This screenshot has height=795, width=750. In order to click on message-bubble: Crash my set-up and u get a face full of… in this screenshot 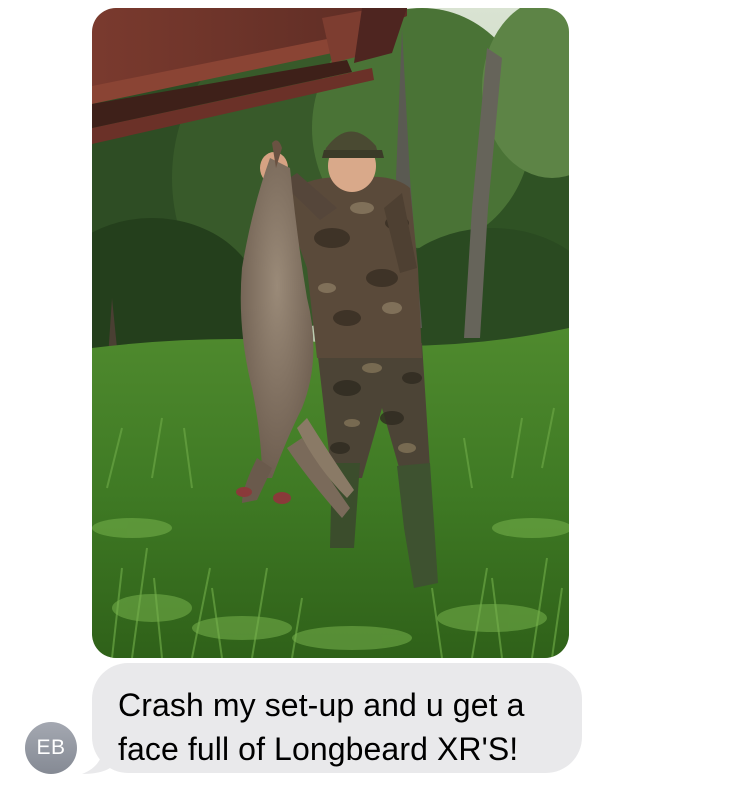, I will do `click(337, 718)`.